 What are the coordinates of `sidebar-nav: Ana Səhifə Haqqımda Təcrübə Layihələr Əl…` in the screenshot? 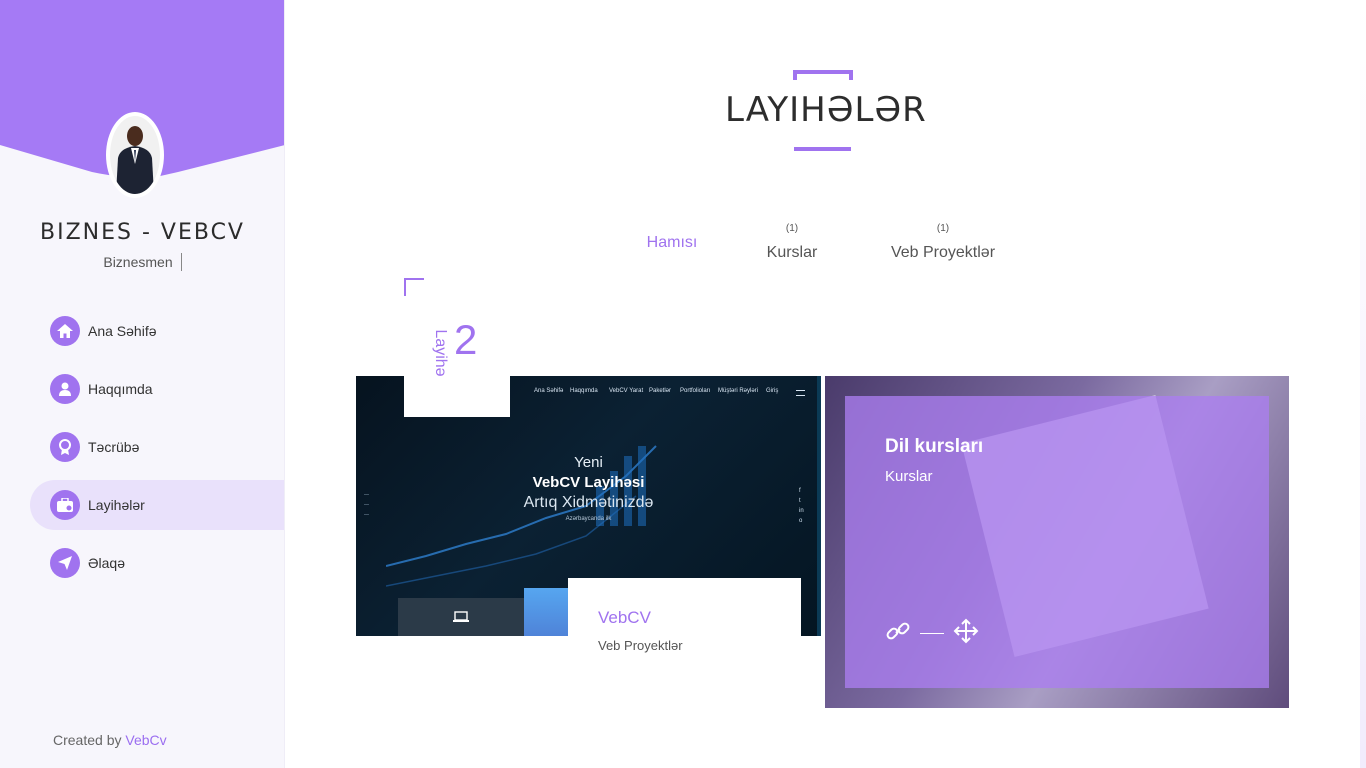 It's located at (142, 451).